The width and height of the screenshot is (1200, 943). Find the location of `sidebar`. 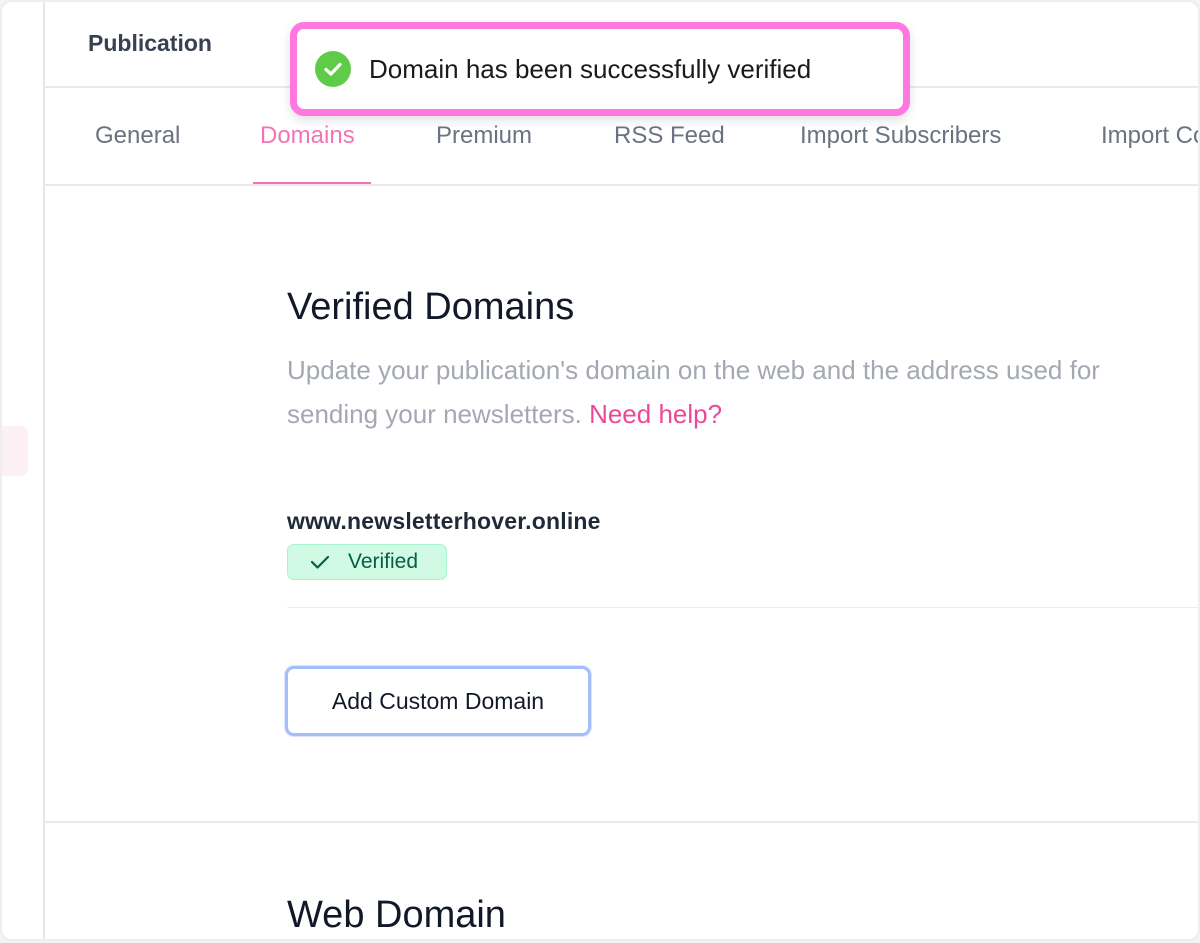

sidebar is located at coordinates (23, 470).